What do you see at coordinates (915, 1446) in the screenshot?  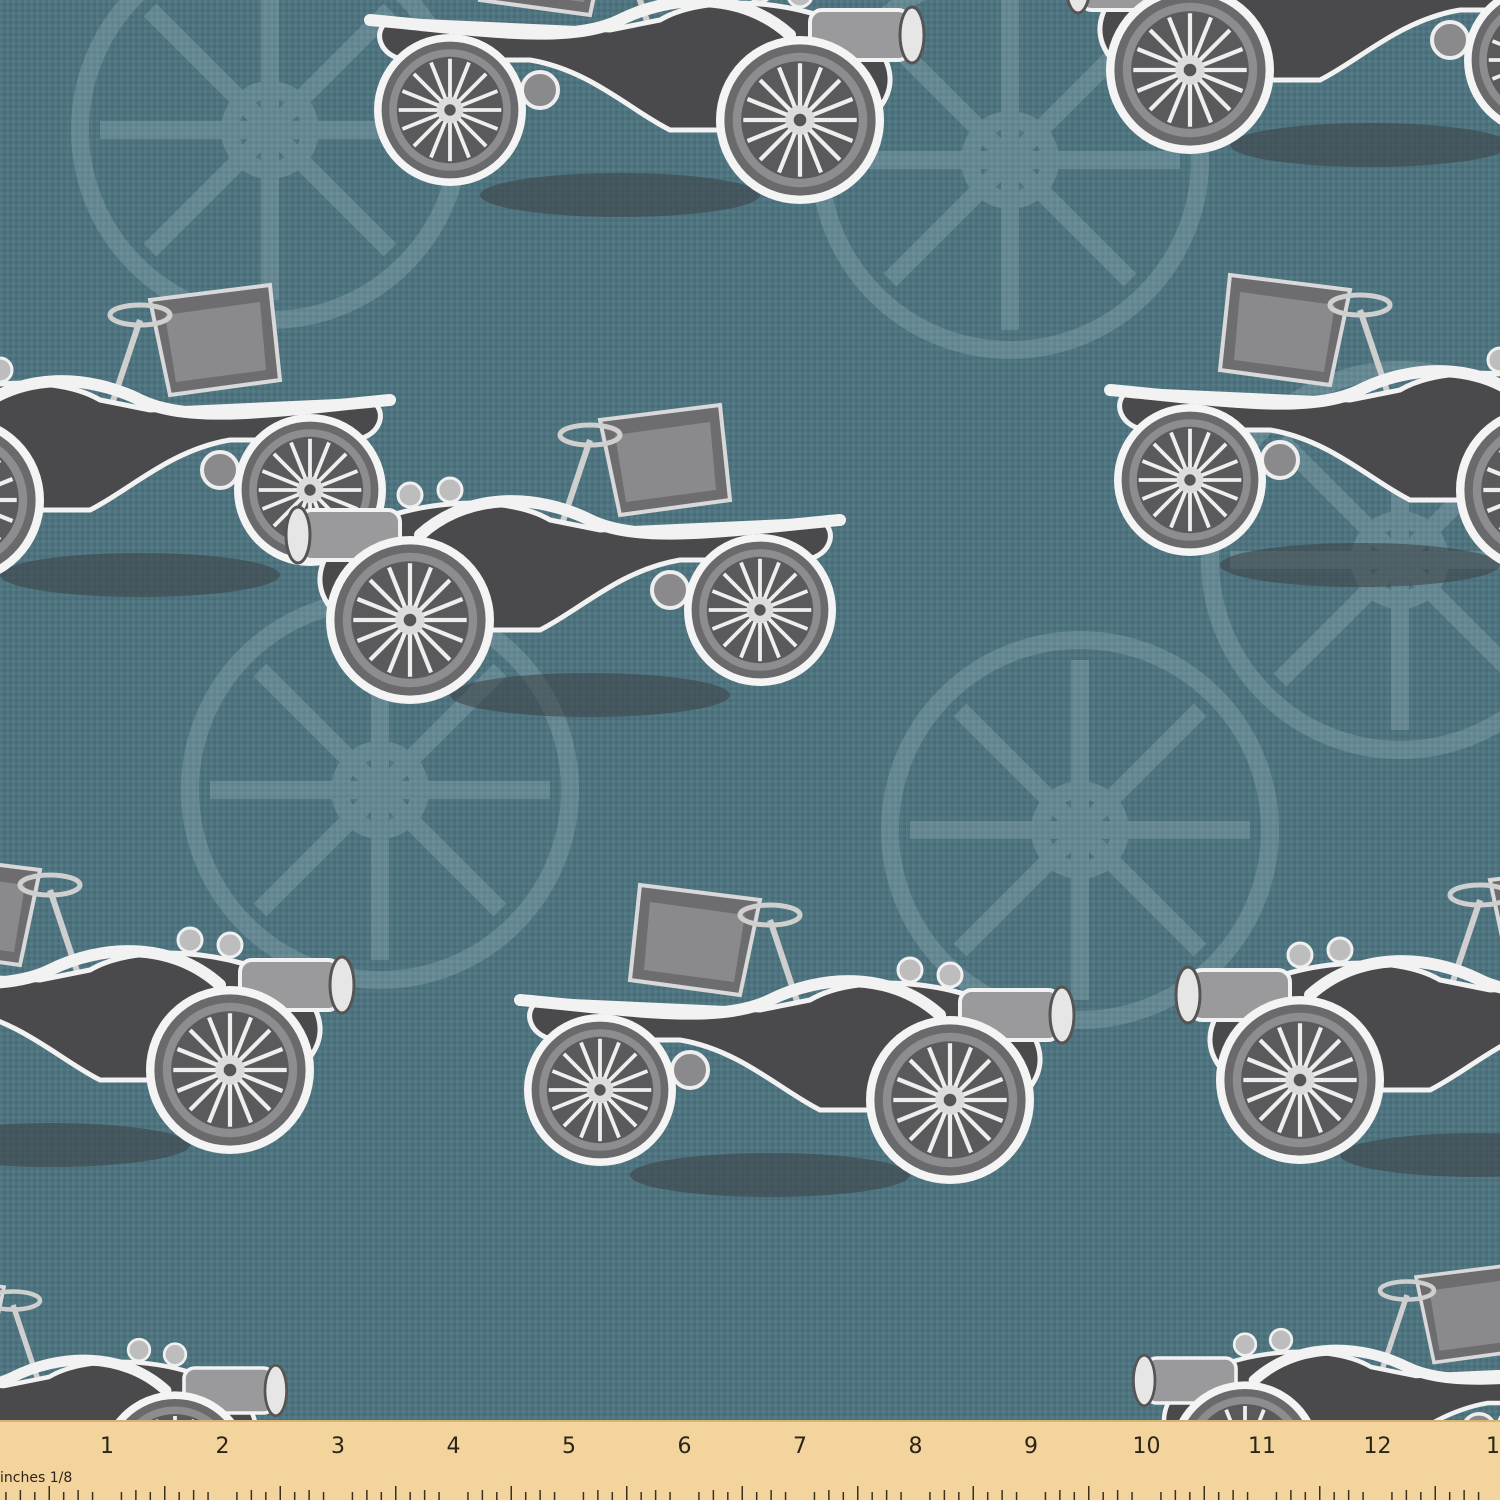 I see `ruler-number: 8` at bounding box center [915, 1446].